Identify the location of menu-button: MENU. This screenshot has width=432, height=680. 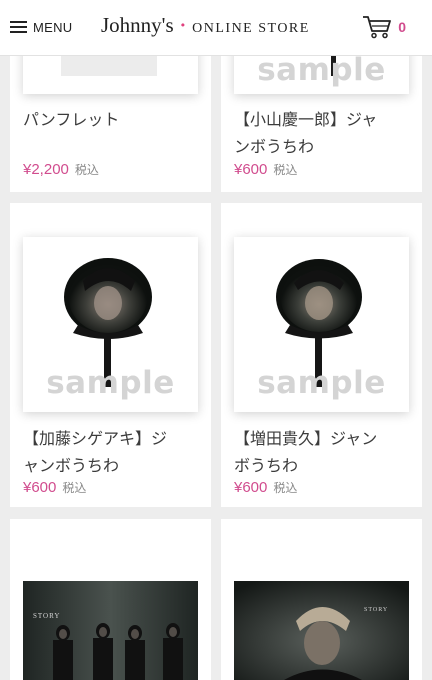
(41, 27).